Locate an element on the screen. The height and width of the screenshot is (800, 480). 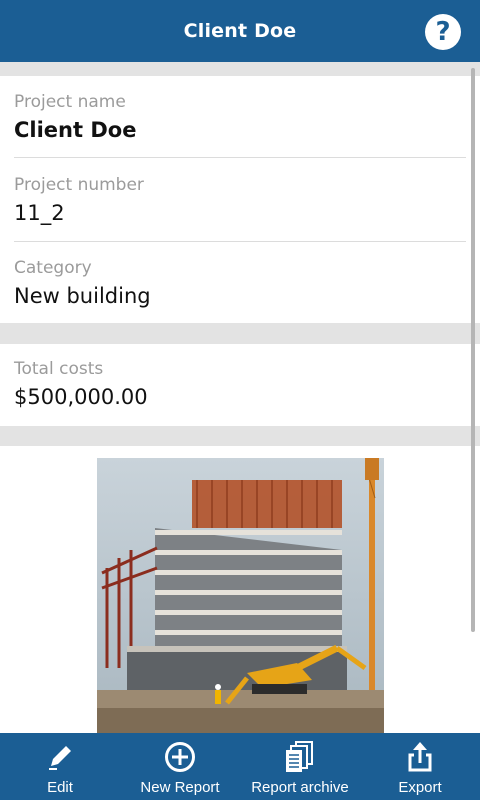
costs-card: Total costs $500,000.00 is located at coordinates (240, 385).